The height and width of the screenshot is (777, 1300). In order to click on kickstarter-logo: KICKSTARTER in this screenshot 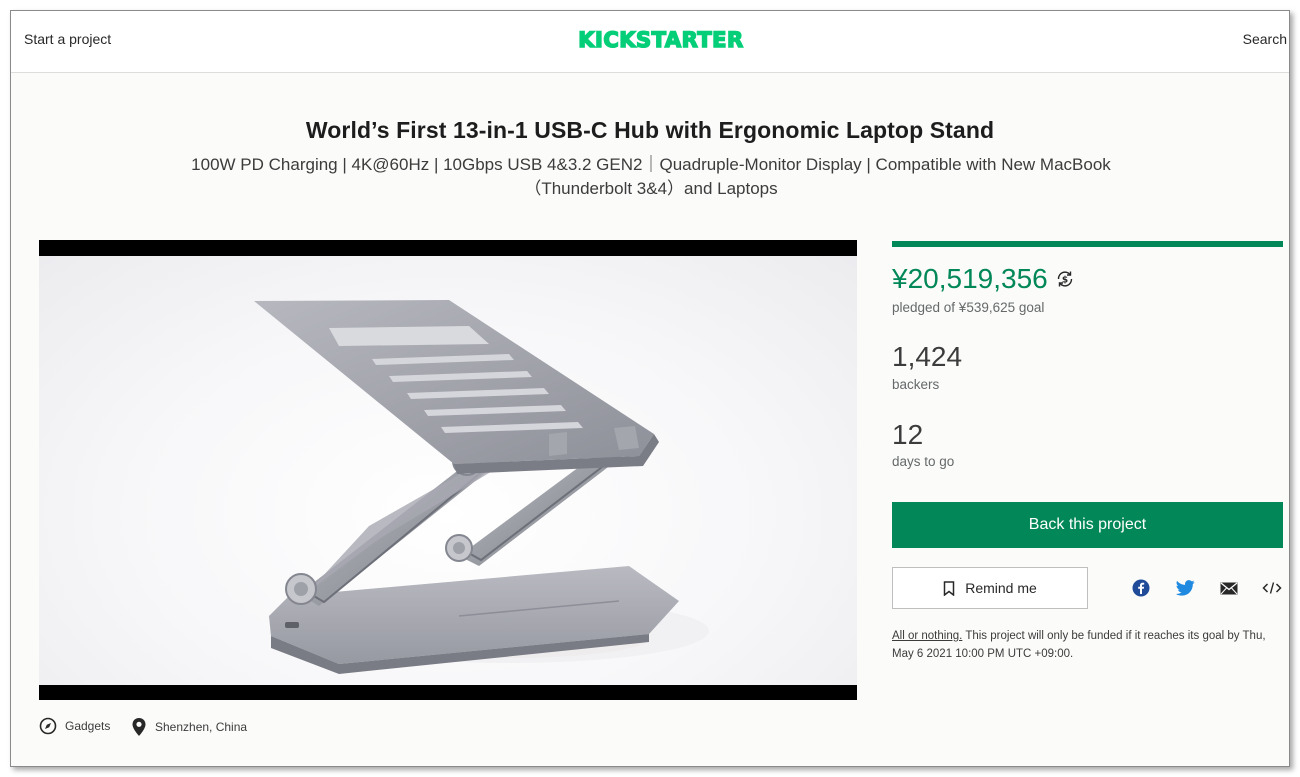, I will do `click(661, 39)`.